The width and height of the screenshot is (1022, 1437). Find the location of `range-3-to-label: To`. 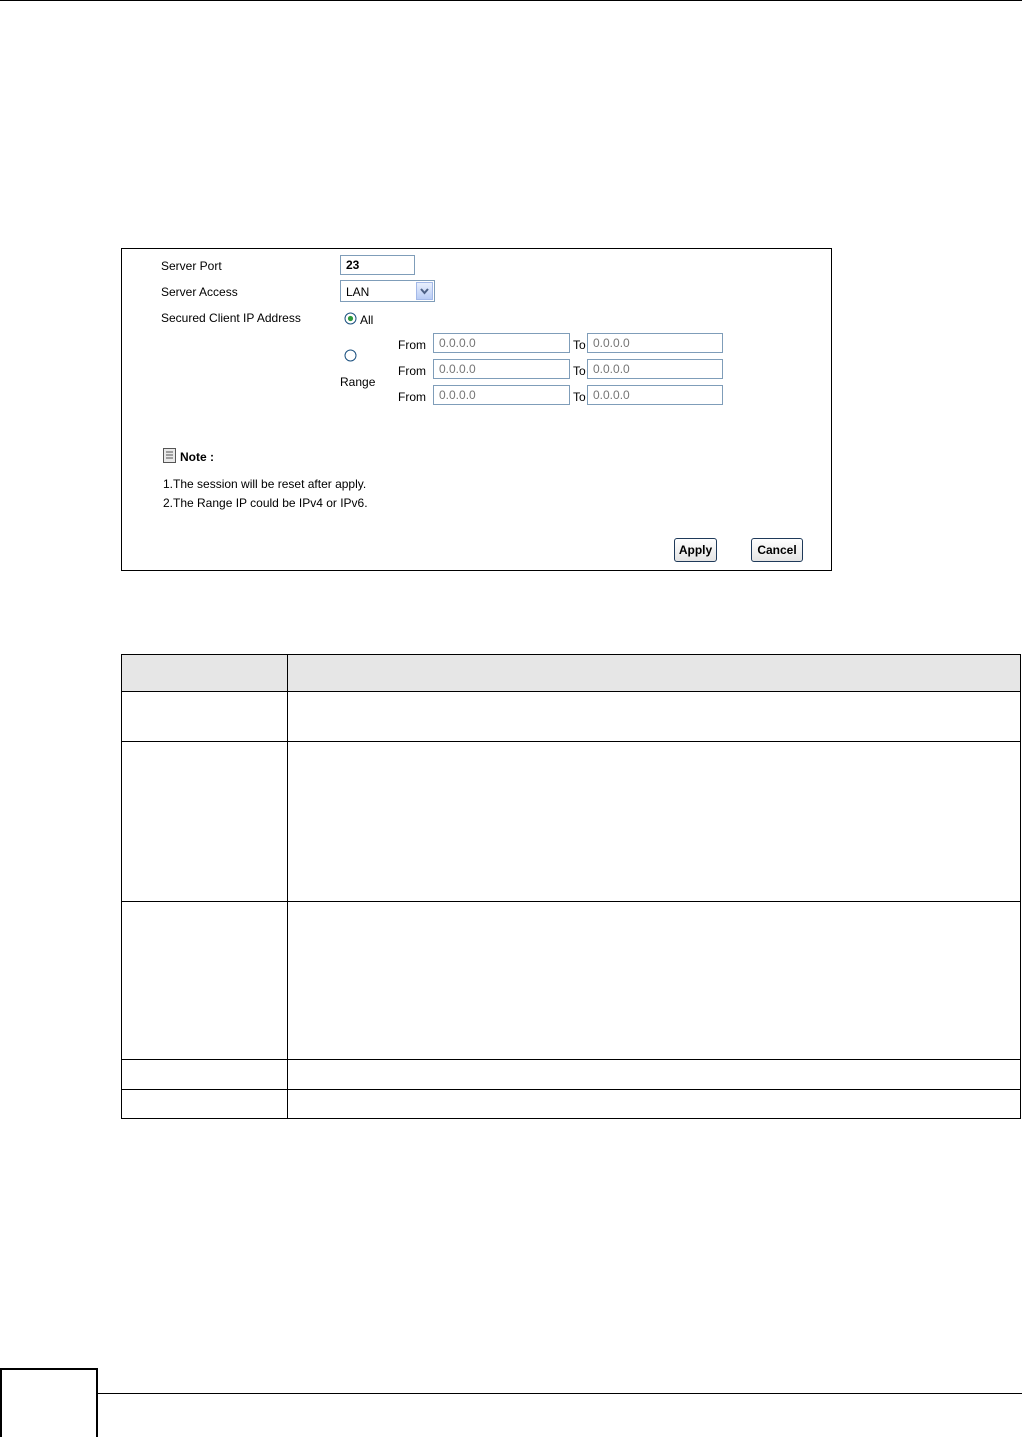

range-3-to-label: To is located at coordinates (579, 397).